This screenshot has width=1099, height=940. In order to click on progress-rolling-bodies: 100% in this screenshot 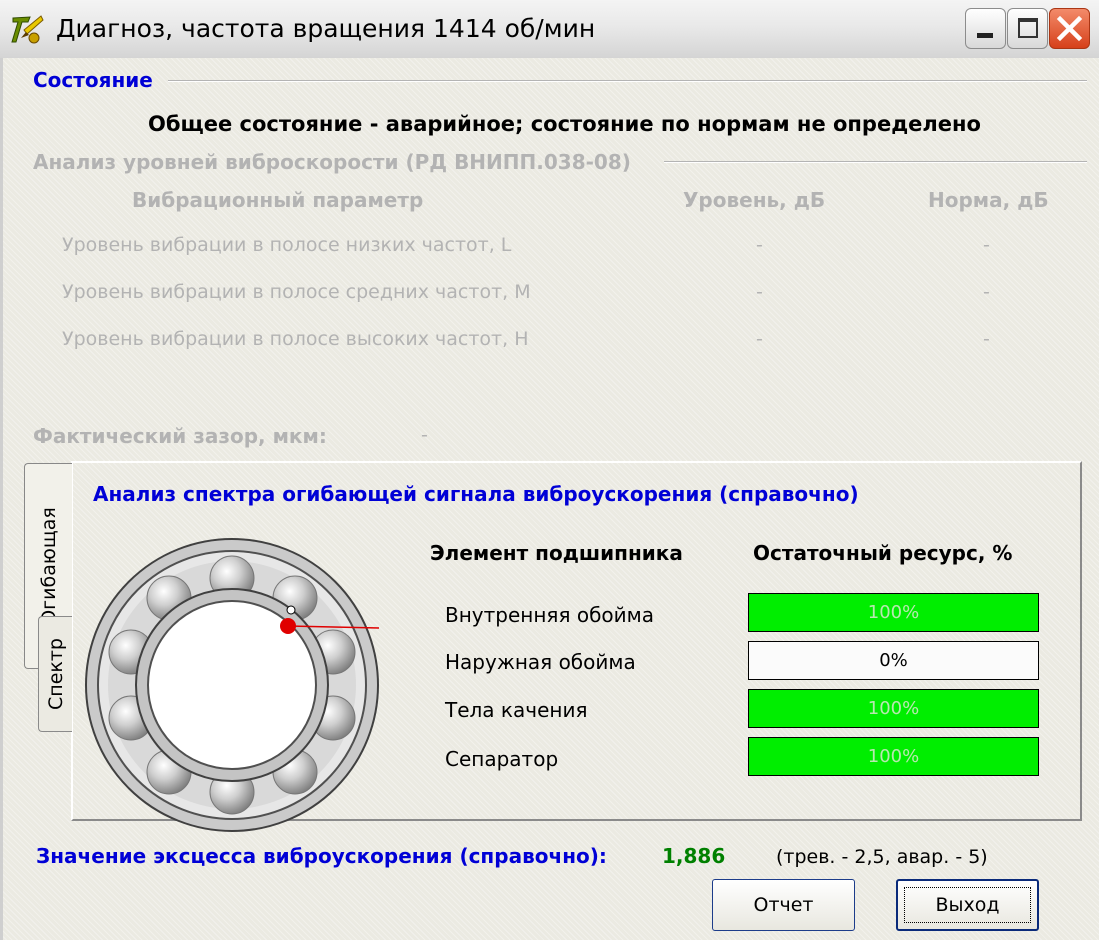, I will do `click(893, 708)`.